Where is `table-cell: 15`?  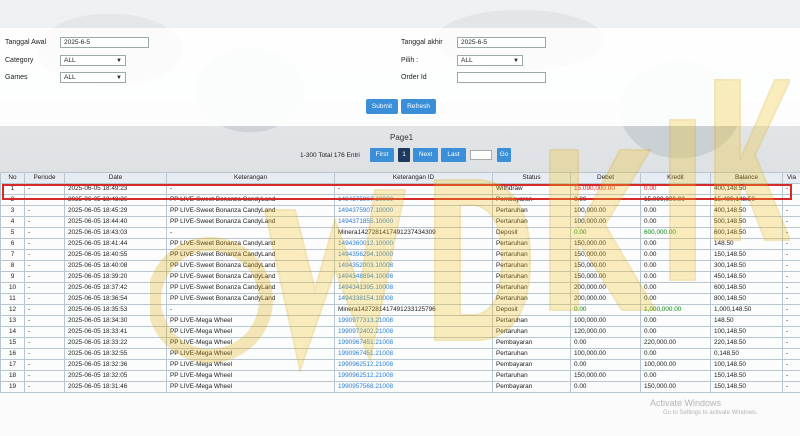
table-cell: 15 is located at coordinates (12, 343).